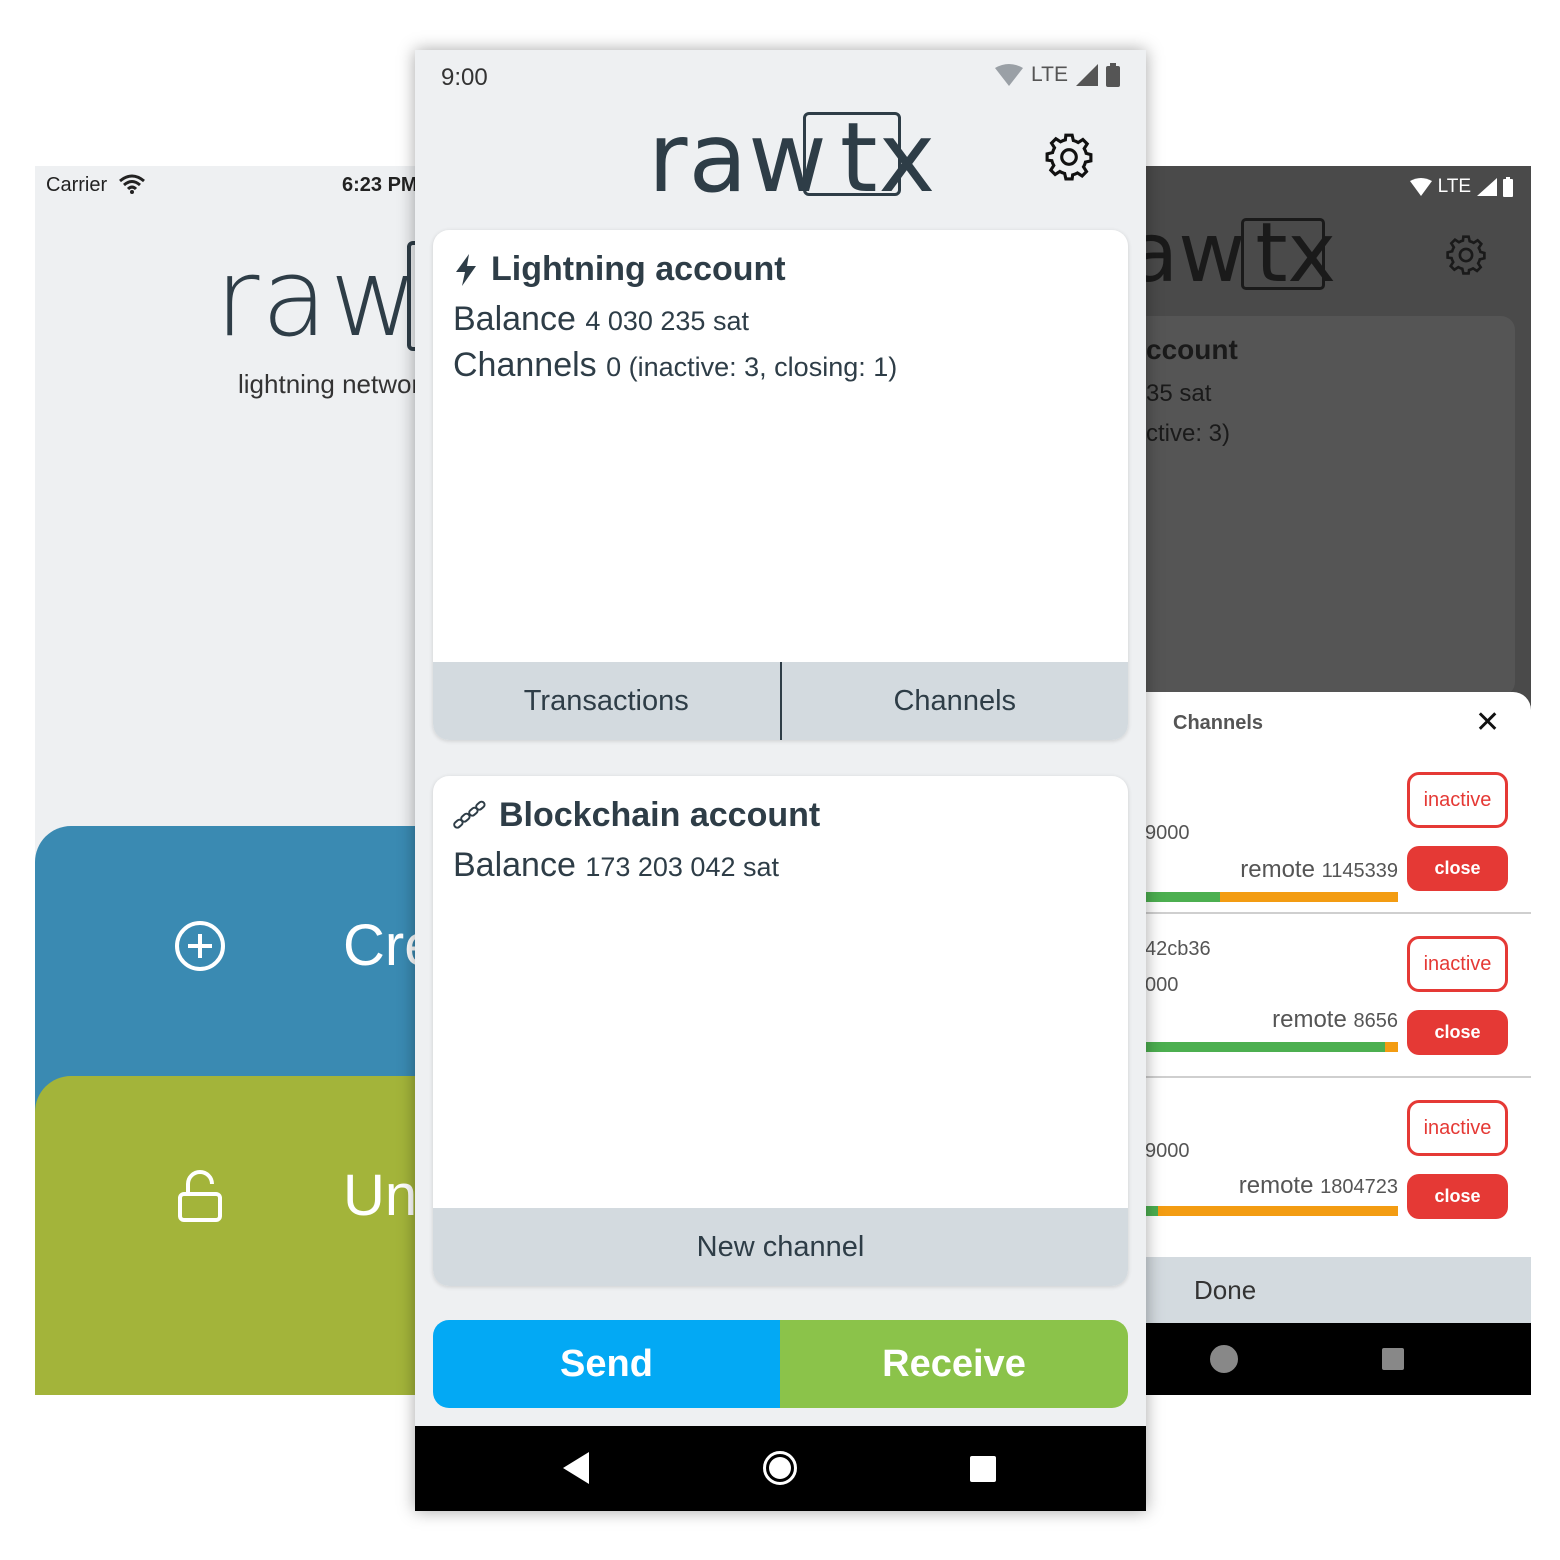  I want to click on send-receive-bar: Send Receive, so click(780, 1364).